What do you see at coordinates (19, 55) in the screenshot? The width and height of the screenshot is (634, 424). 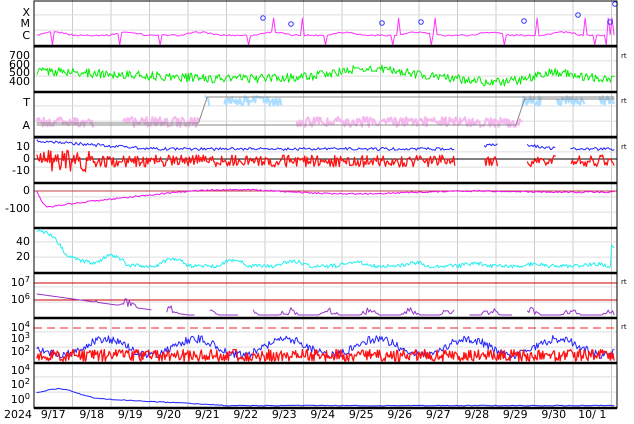 I see `axis-tick-label: 700` at bounding box center [19, 55].